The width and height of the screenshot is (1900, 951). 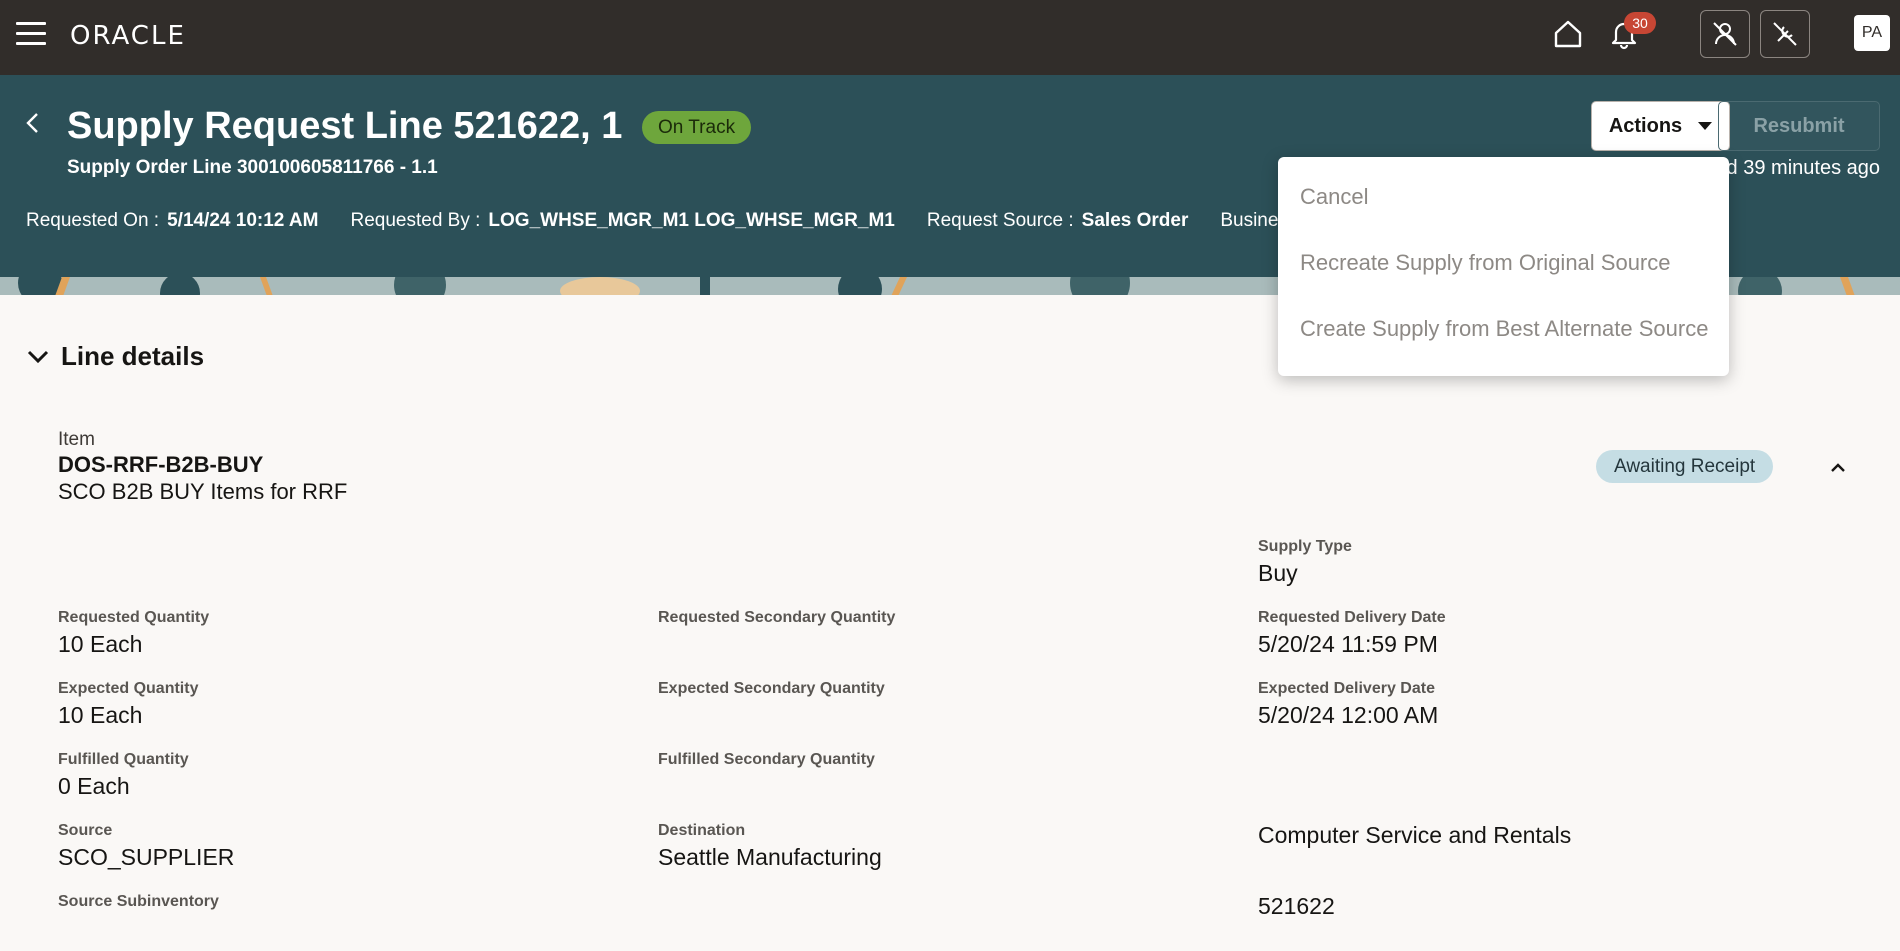 What do you see at coordinates (1503, 206) in the screenshot?
I see `menu-item-cancel: Cancel` at bounding box center [1503, 206].